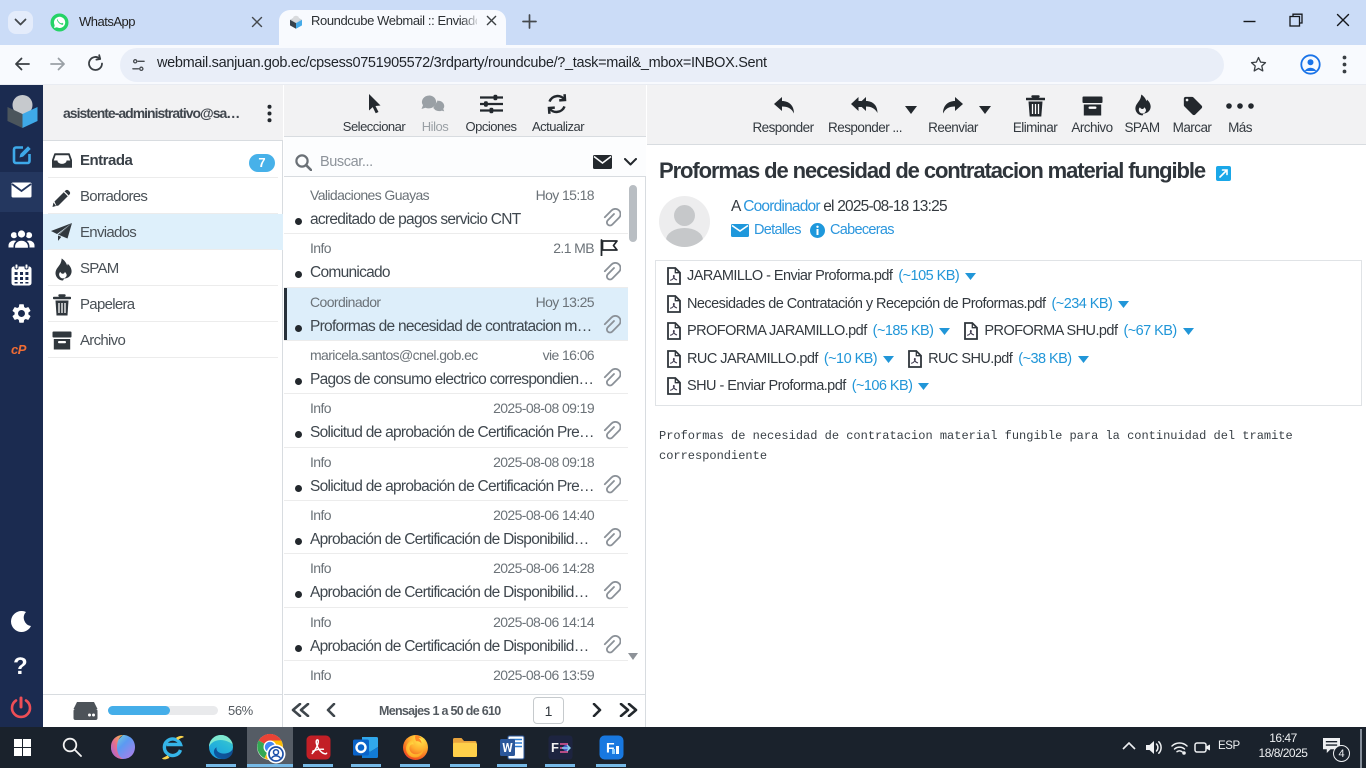 The image size is (1366, 768). I want to click on svg-text: F, so click(555, 747).